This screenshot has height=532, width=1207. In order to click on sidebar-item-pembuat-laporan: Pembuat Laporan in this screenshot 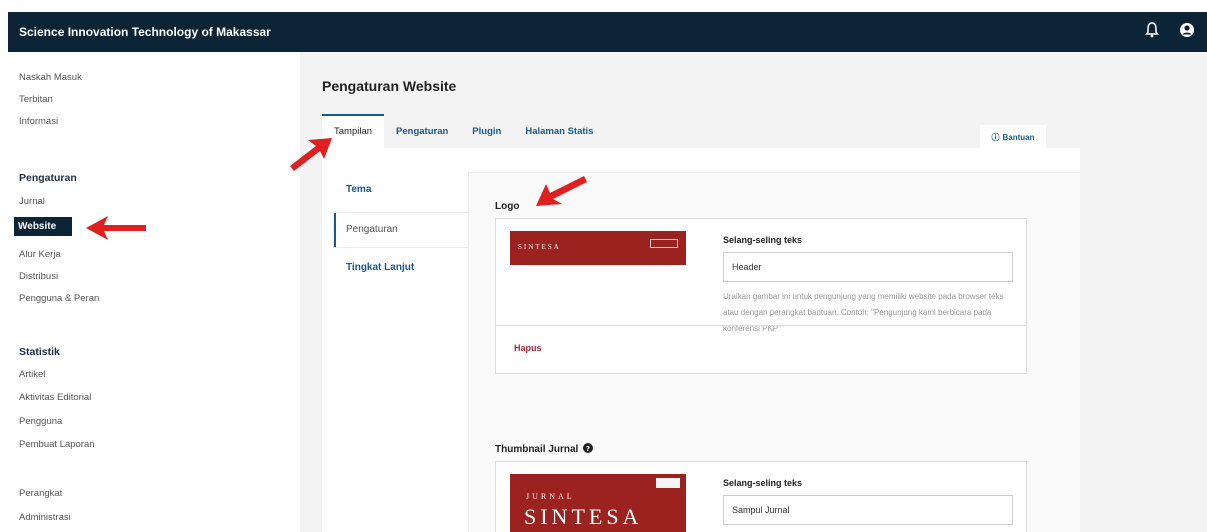, I will do `click(57, 444)`.